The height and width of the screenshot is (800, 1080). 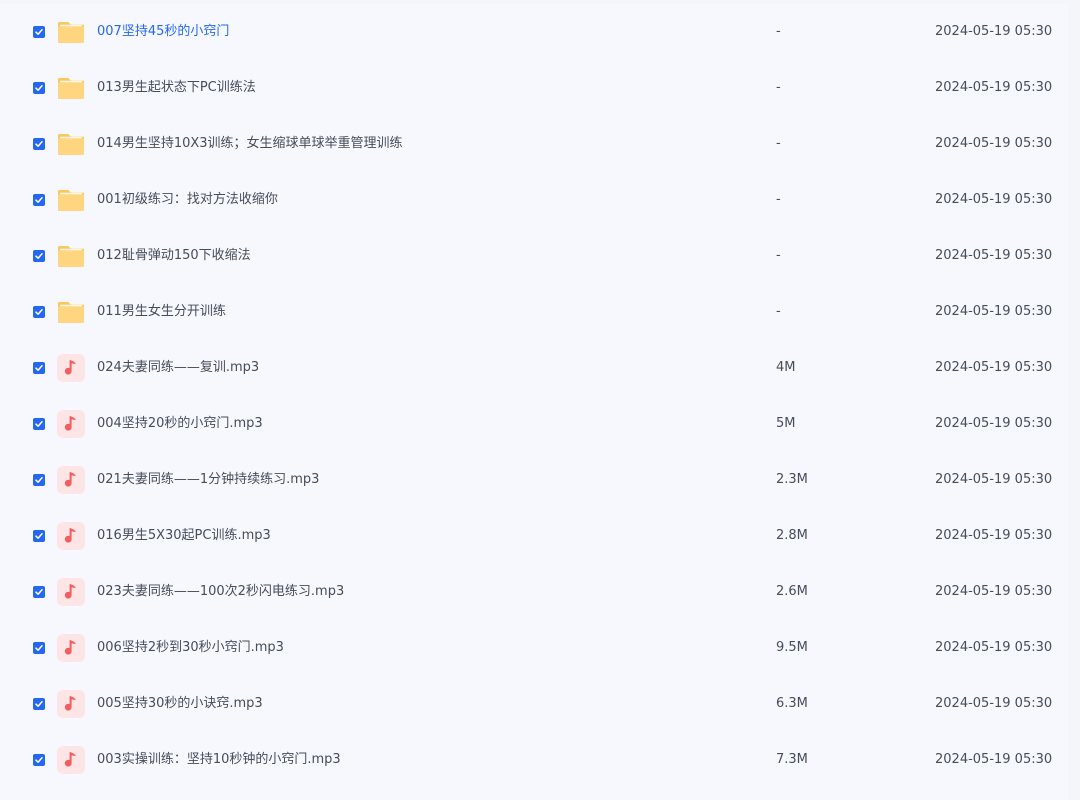 What do you see at coordinates (534, 256) in the screenshot?
I see `file-row: 012耻骨弹动150下收缩法 - 2024-05-19 05:30` at bounding box center [534, 256].